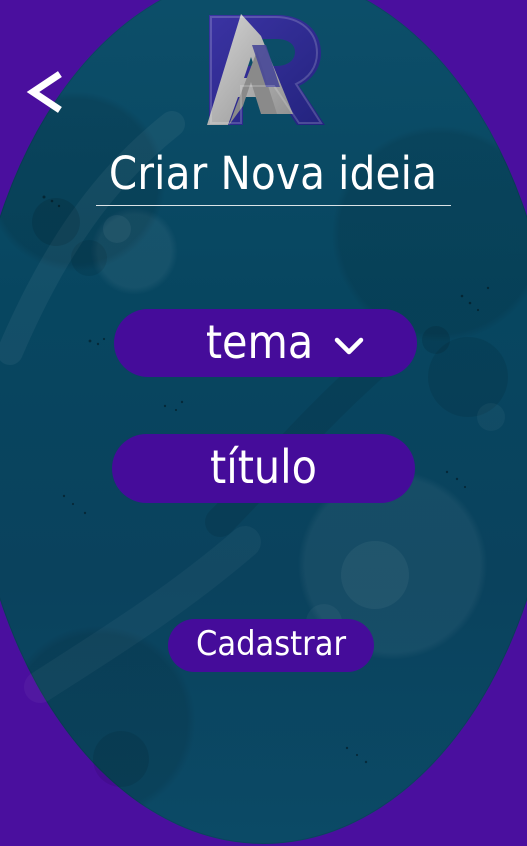 The height and width of the screenshot is (846, 527). I want to click on r-logo, so click(266, 69).